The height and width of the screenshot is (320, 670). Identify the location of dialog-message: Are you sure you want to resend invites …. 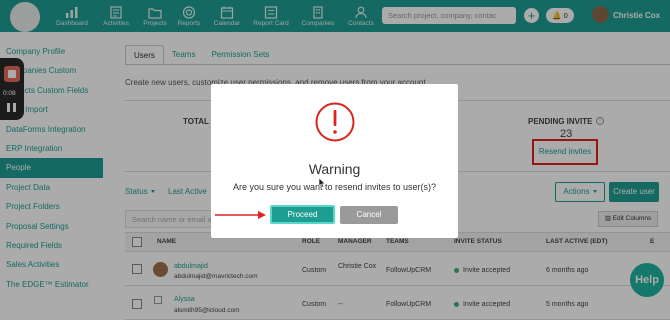
(334, 187).